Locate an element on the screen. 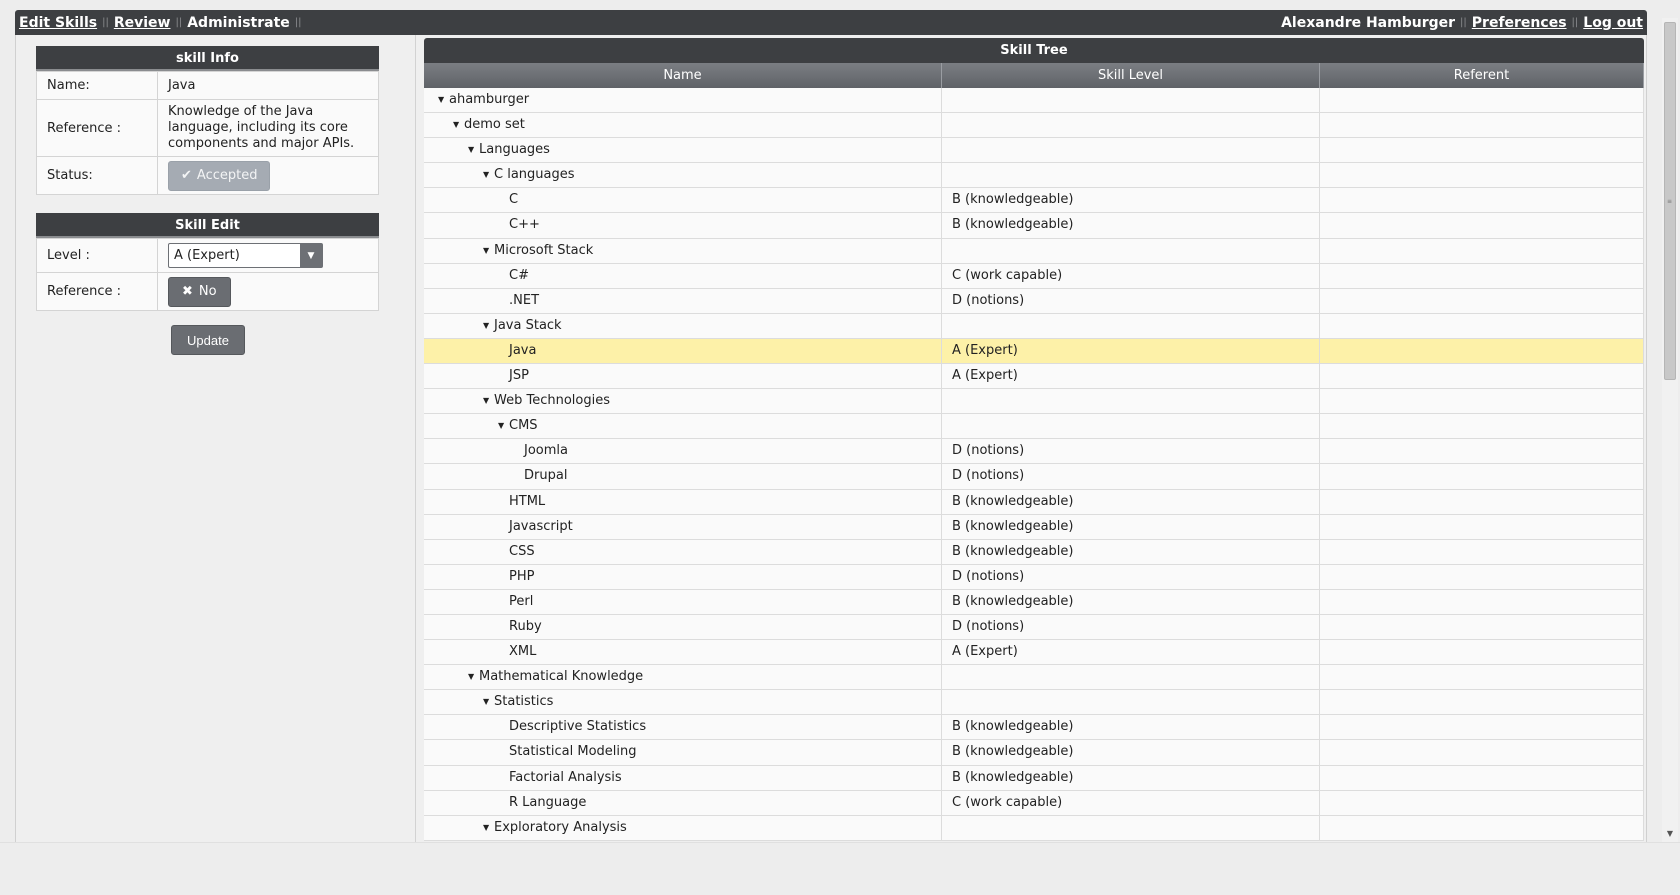 The width and height of the screenshot is (1680, 895). tree-row: Factorial Analysis B (knowledgeable) is located at coordinates (1034, 778).